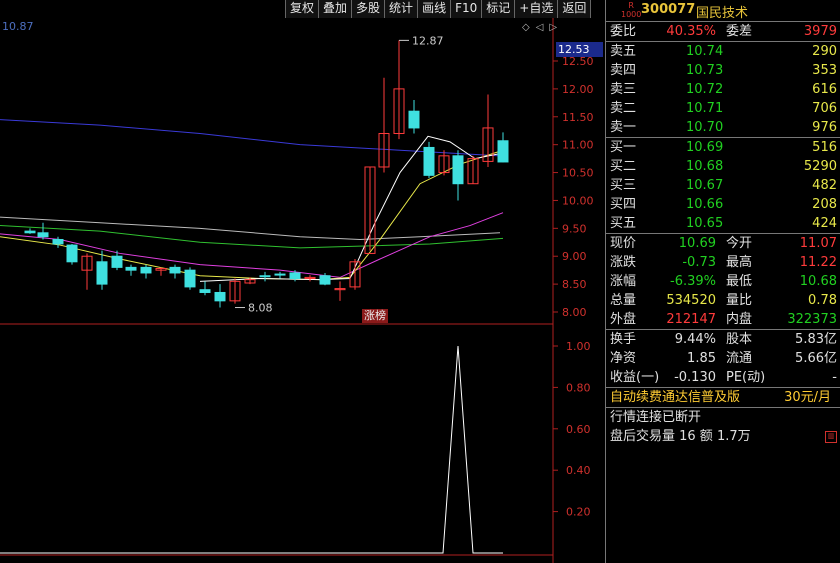 The image size is (840, 563). I want to click on asks-volume: 290, so click(824, 51).